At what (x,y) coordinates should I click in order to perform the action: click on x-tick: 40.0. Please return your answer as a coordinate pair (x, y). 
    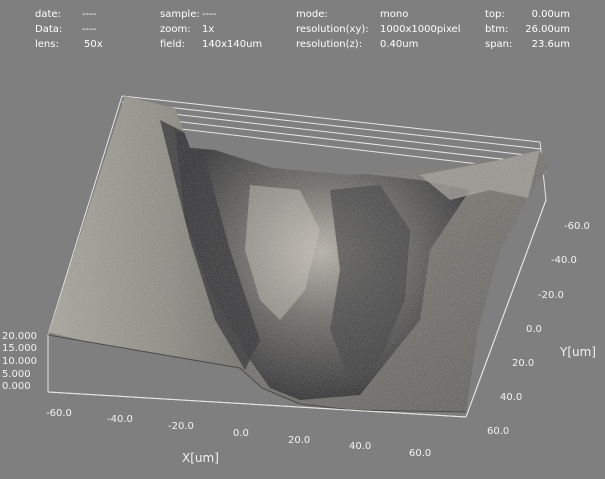
    Looking at the image, I should click on (360, 446).